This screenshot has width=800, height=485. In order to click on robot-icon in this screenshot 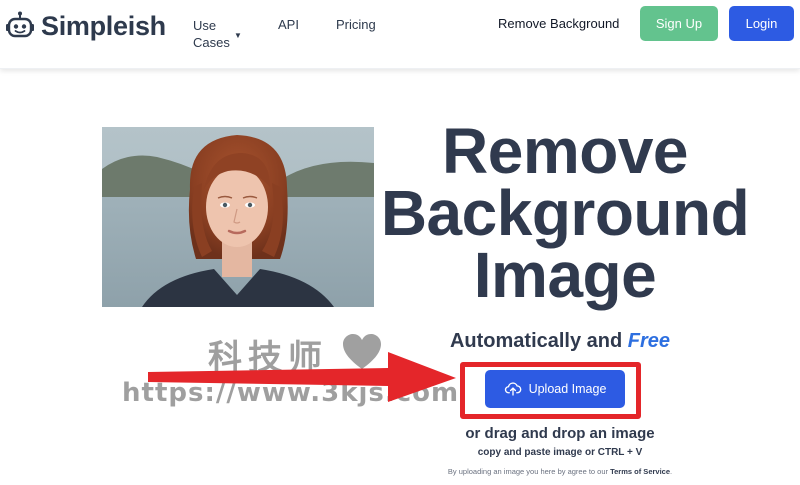, I will do `click(20, 24)`.